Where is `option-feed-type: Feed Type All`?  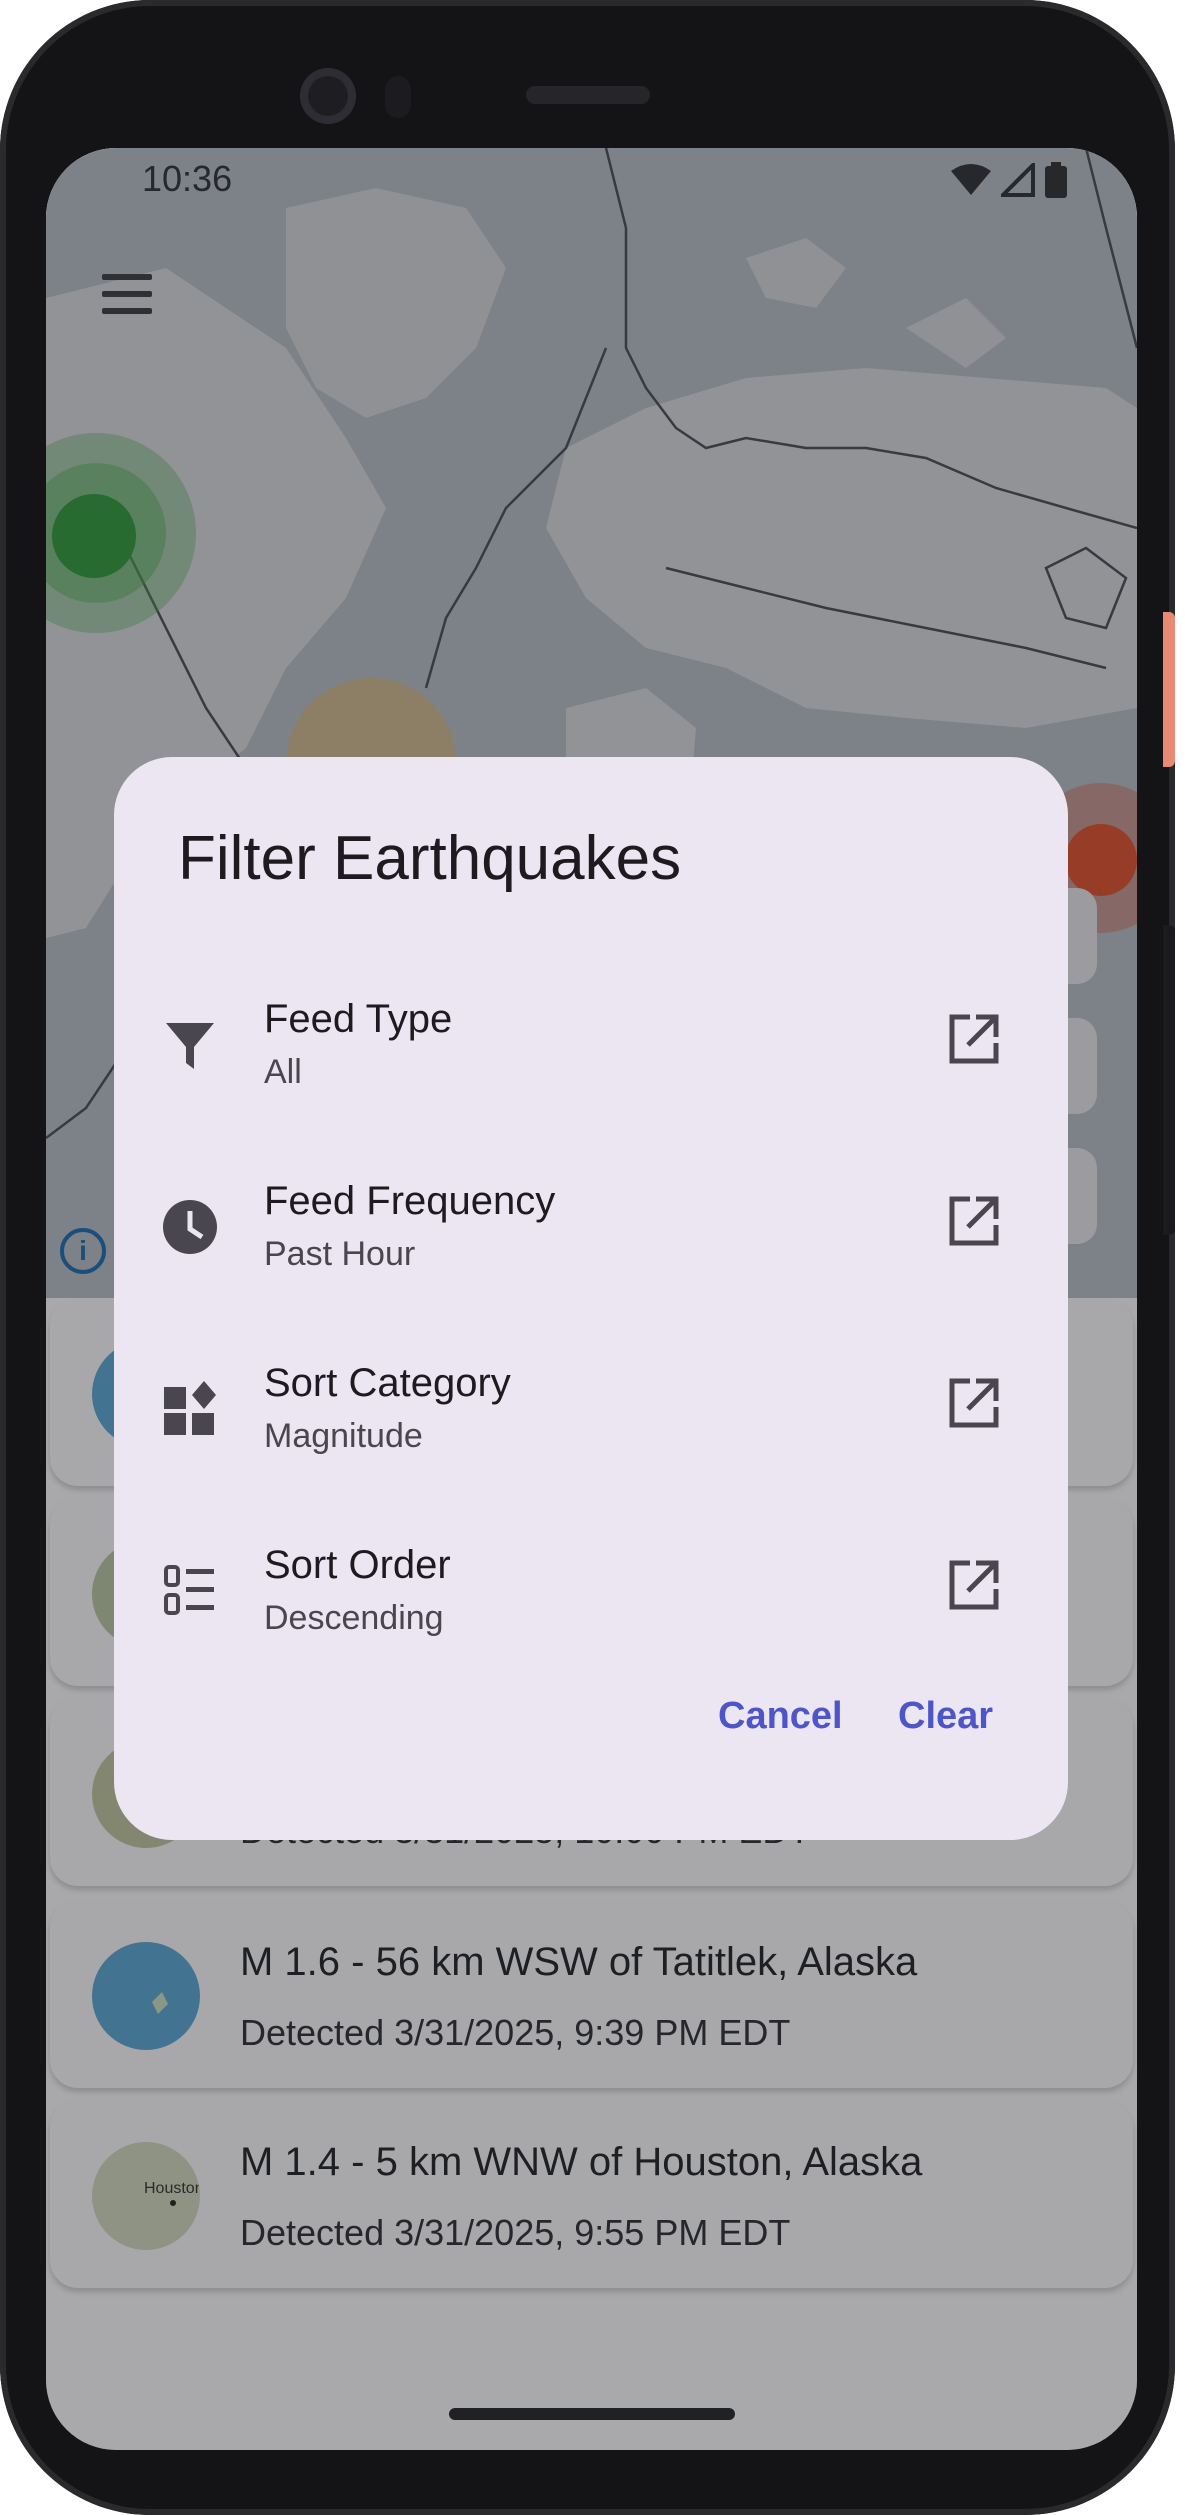 option-feed-type: Feed Type All is located at coordinates (591, 1060).